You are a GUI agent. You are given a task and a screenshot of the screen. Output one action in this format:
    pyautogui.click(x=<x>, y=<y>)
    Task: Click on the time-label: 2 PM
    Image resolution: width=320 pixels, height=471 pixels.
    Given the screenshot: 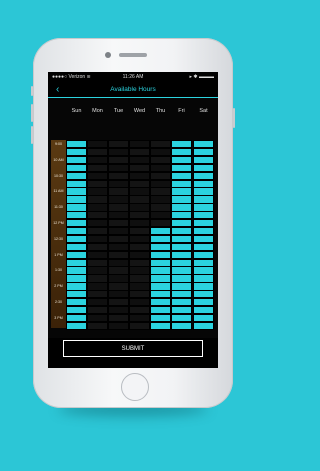 What is the action you would take?
    pyautogui.click(x=58, y=286)
    